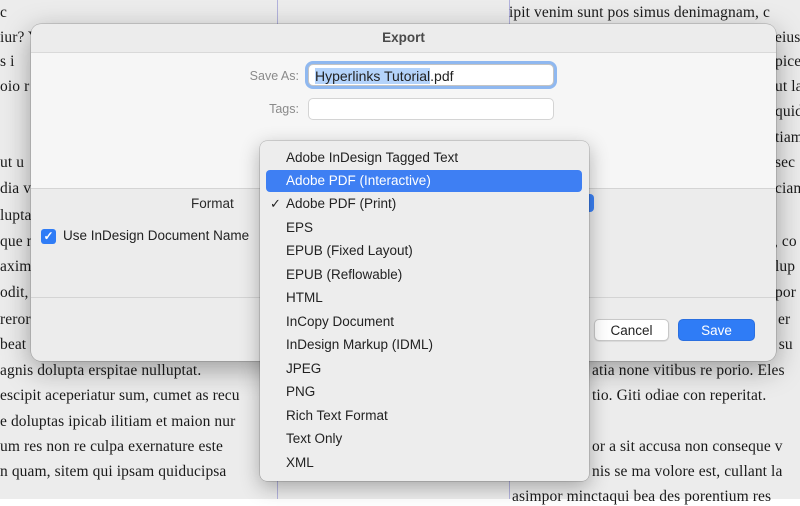 This screenshot has width=800, height=506. What do you see at coordinates (424, 463) in the screenshot?
I see `format-option-xml: XML` at bounding box center [424, 463].